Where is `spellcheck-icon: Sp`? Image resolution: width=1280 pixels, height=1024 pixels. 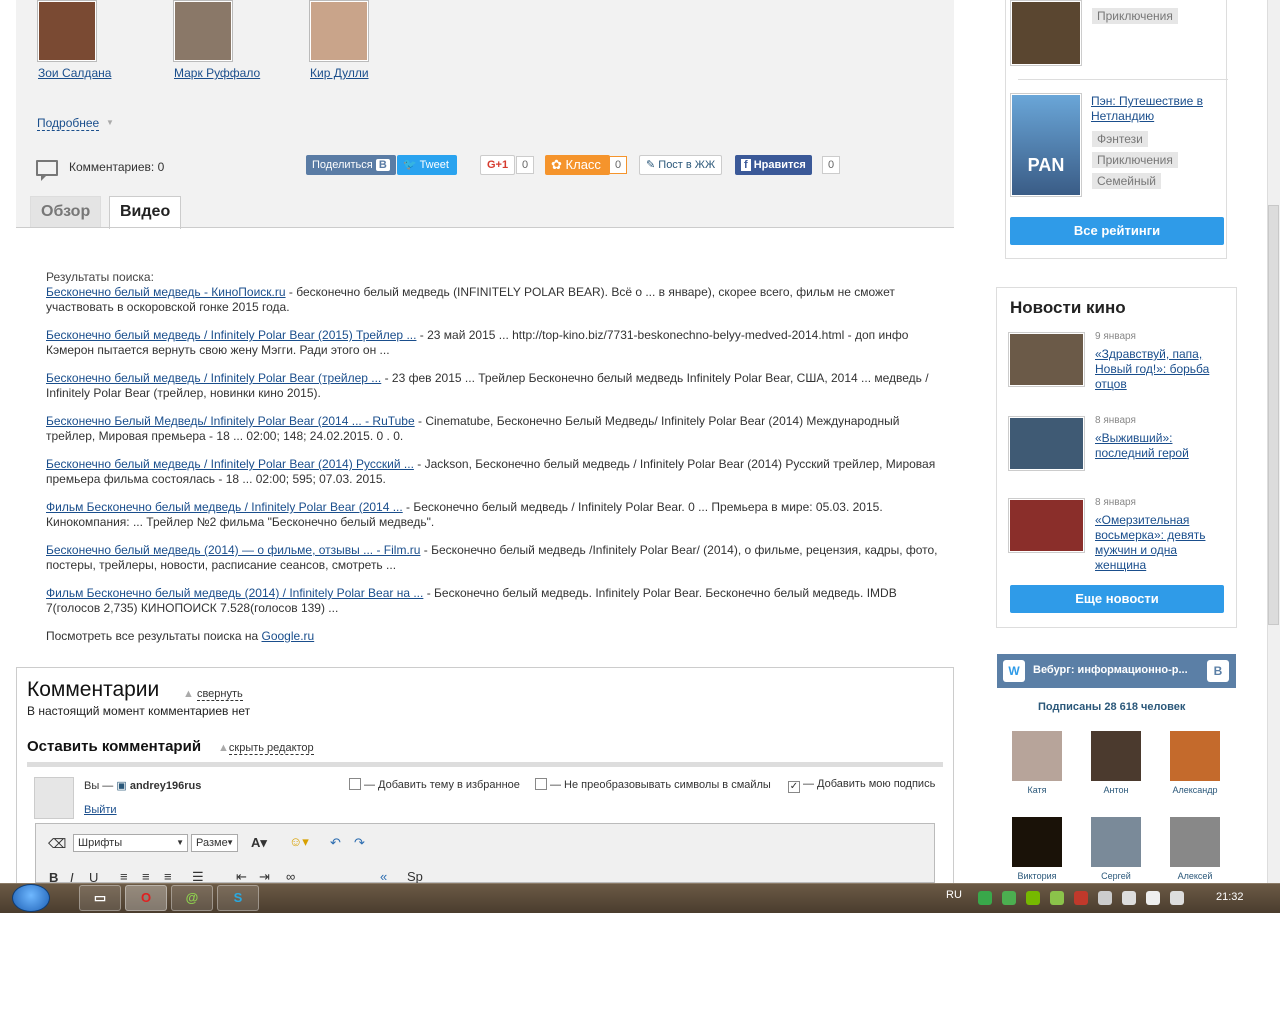 spellcheck-icon: Sp is located at coordinates (415, 876).